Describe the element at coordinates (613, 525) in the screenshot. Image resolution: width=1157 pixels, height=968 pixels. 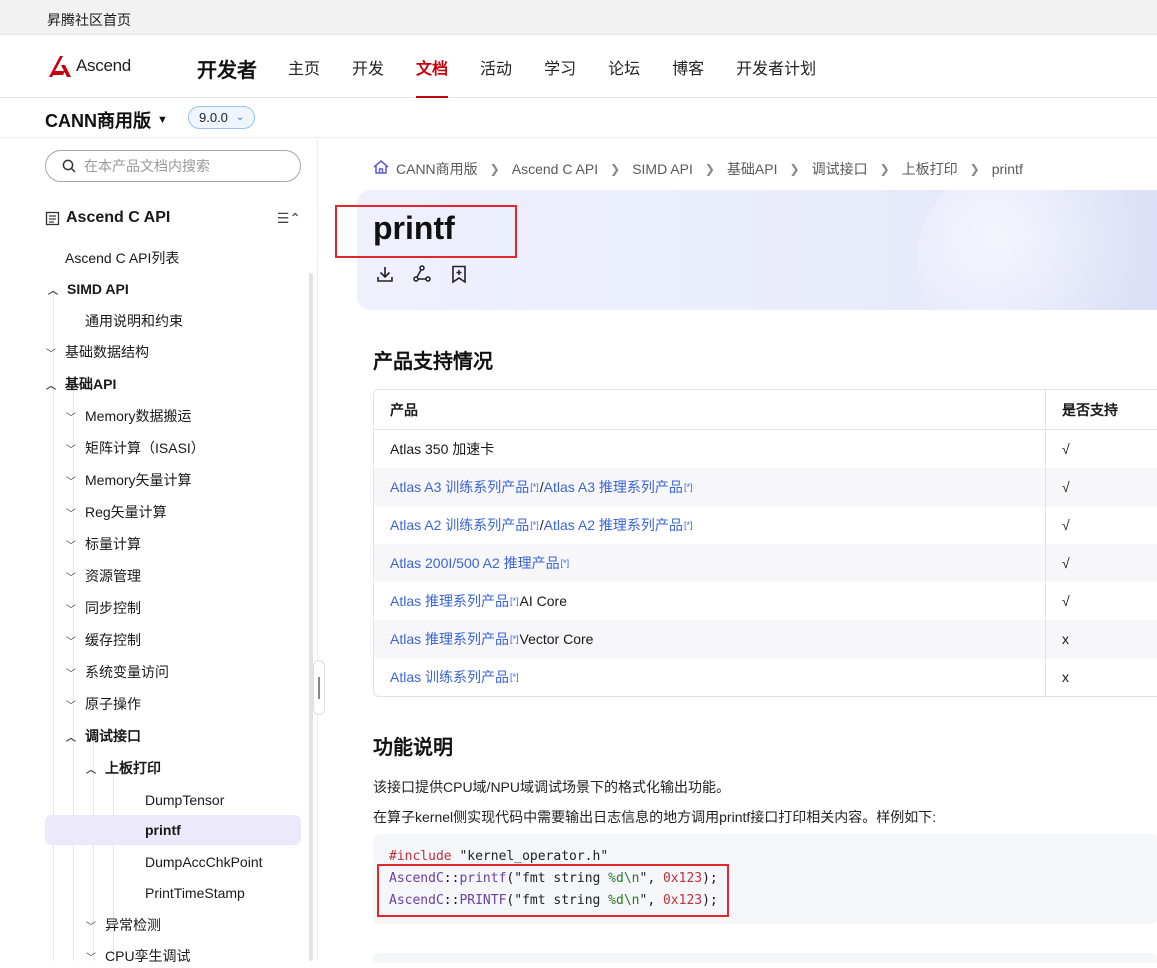
I see `product-link: Atlas A2 推理系列产品` at that location.